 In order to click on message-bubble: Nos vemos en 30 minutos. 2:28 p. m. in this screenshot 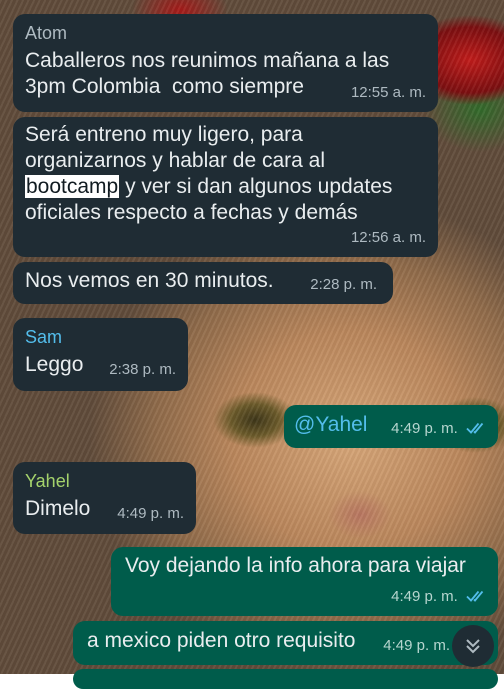, I will do `click(203, 283)`.